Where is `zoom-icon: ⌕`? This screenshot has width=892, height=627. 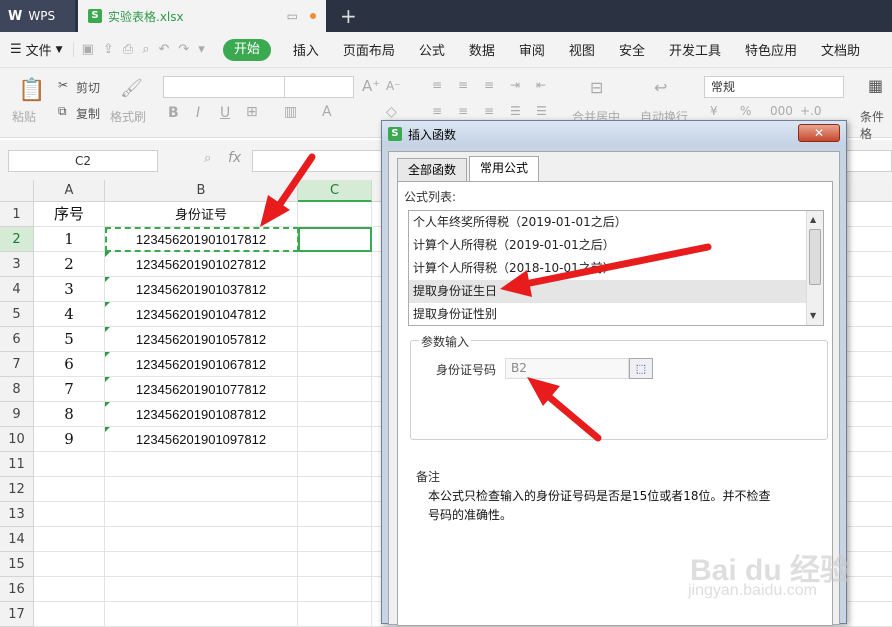 zoom-icon: ⌕ is located at coordinates (207, 158).